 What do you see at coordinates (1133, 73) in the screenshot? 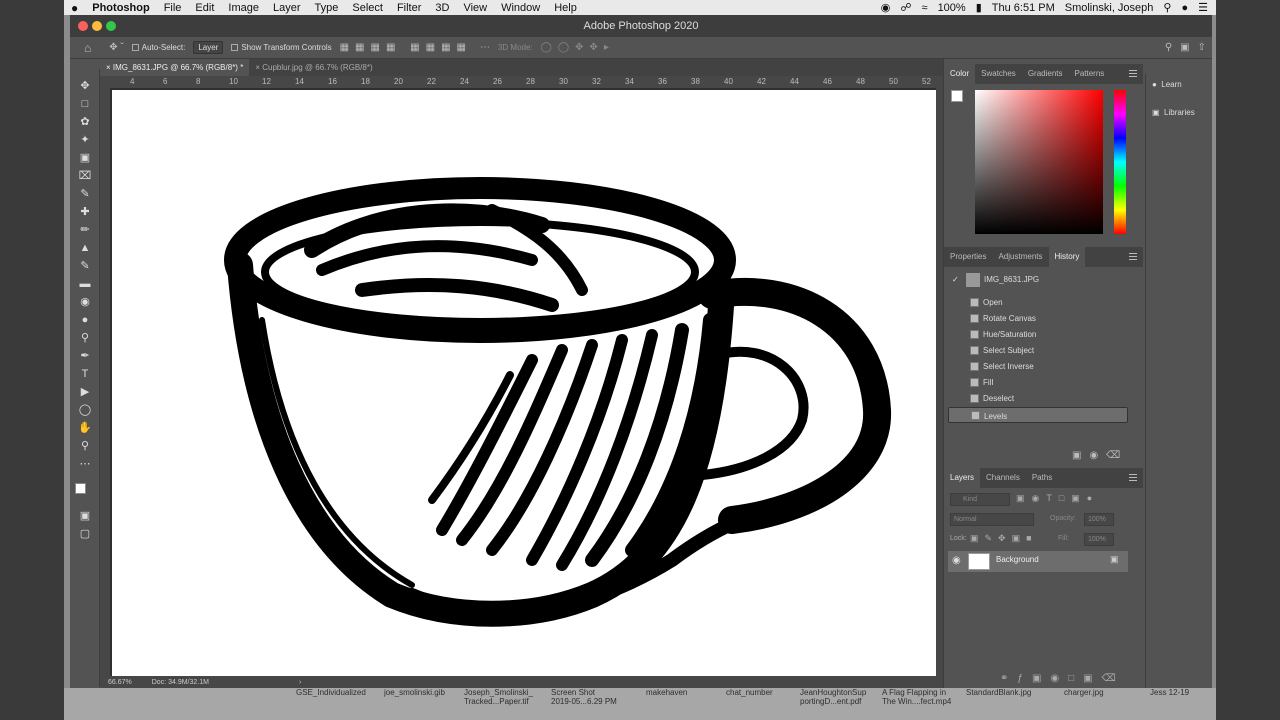
I see `color-panel-menu-icon` at bounding box center [1133, 73].